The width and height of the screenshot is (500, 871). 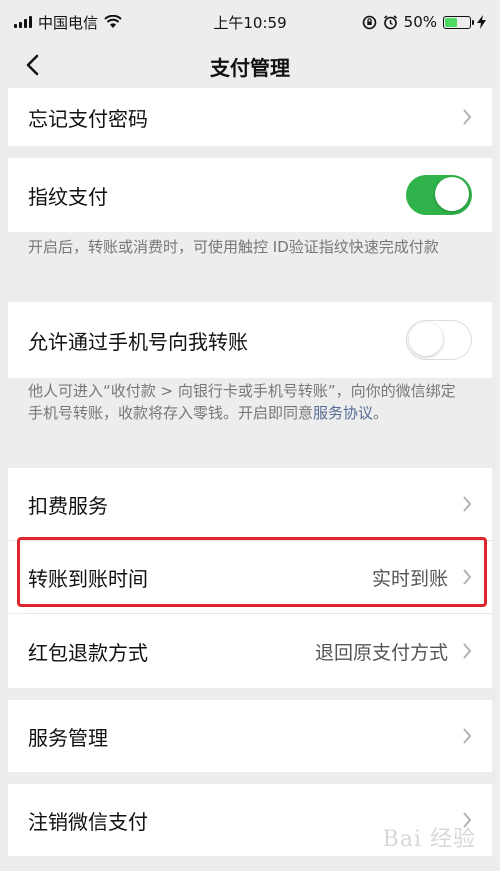 What do you see at coordinates (250, 340) in the screenshot?
I see `row-phone-transfer: 允许通过手机号向我转账` at bounding box center [250, 340].